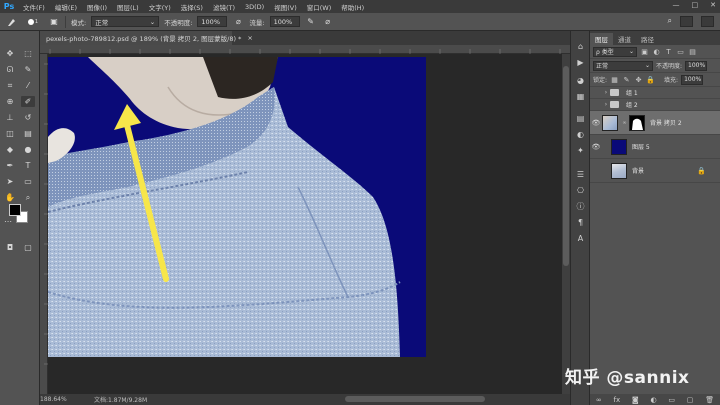  What do you see at coordinates (690, 400) in the screenshot?
I see `new-layer-icon: ▢` at bounding box center [690, 400].